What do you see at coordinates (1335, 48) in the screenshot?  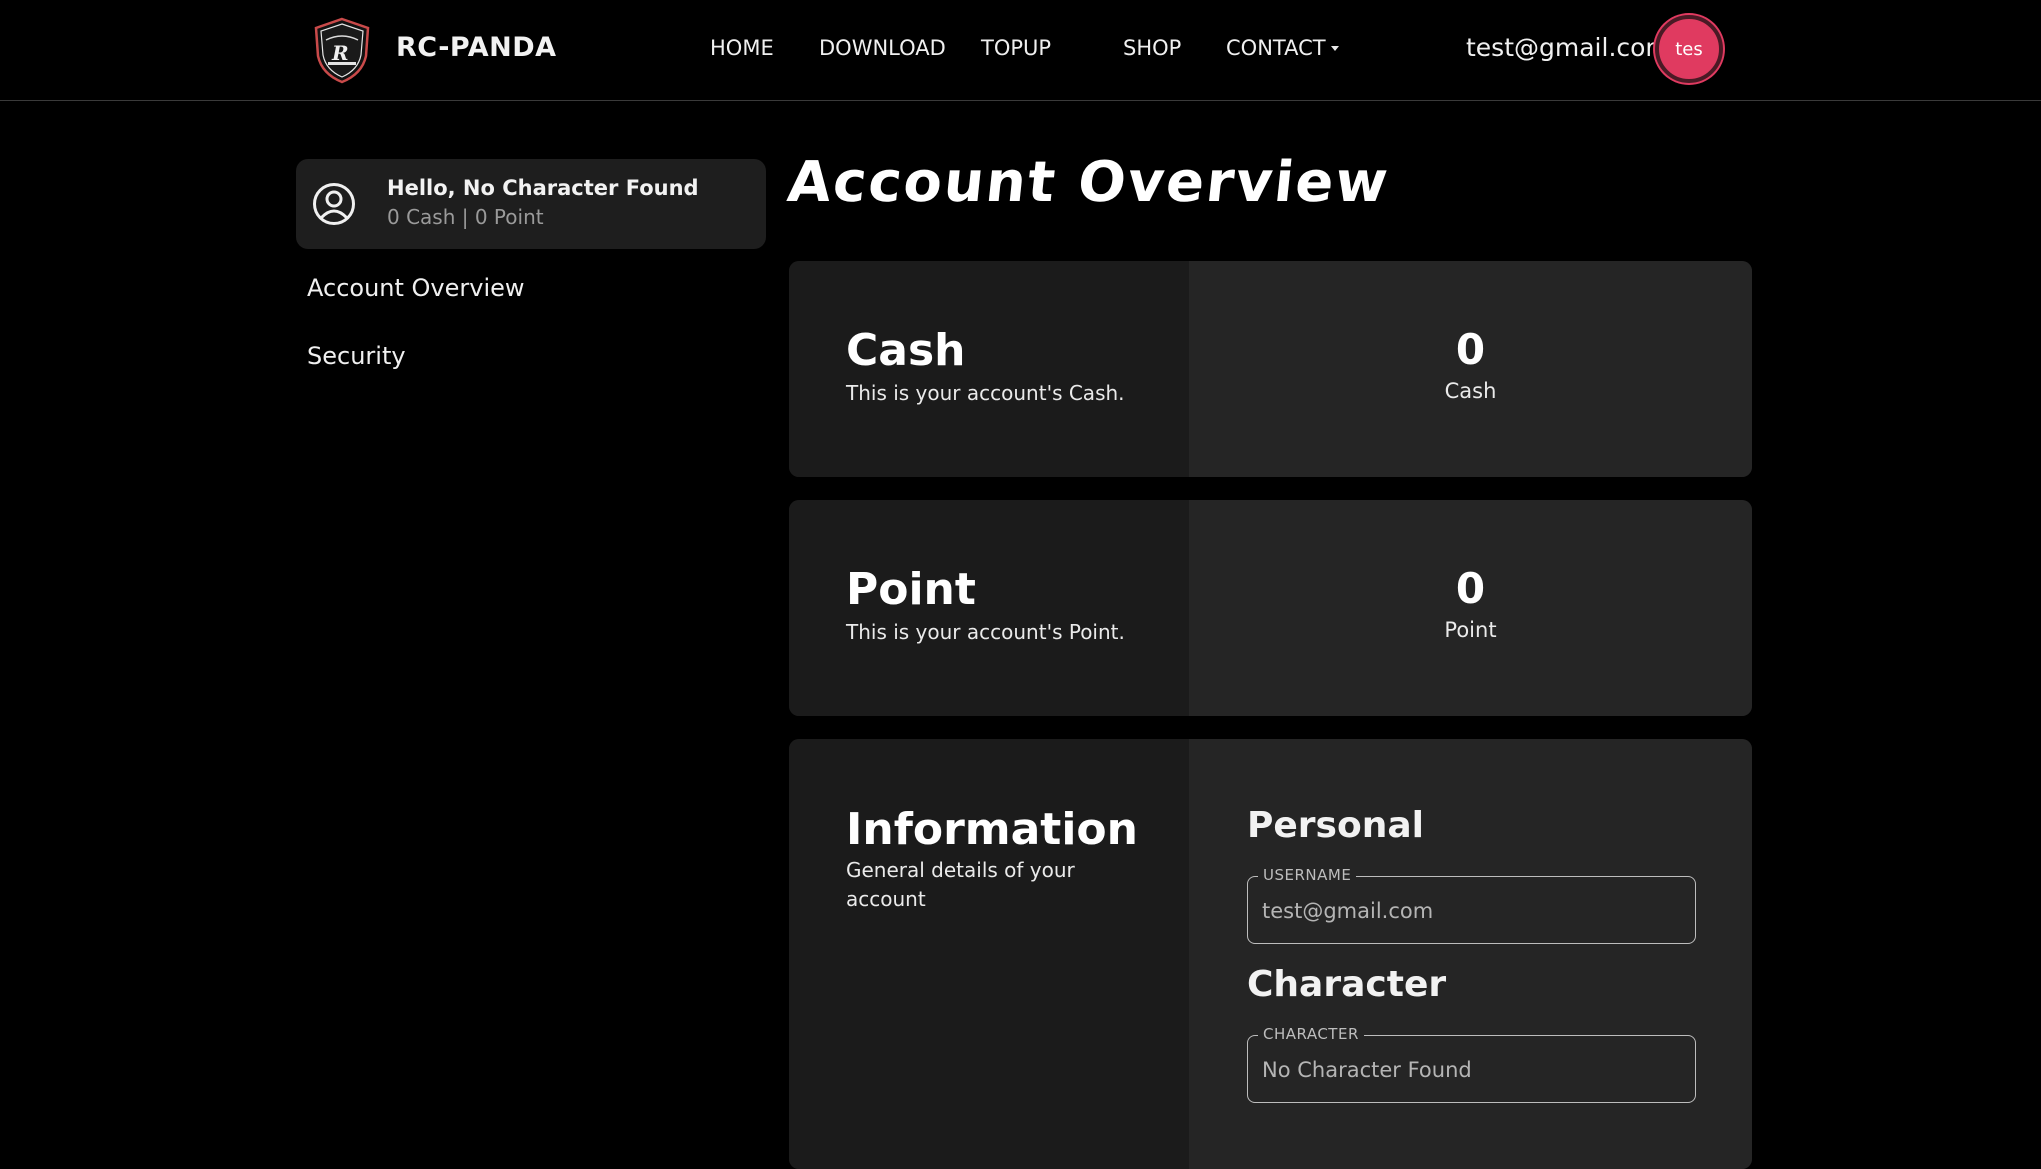 I see `contact-dropdown-caret-icon` at bounding box center [1335, 48].